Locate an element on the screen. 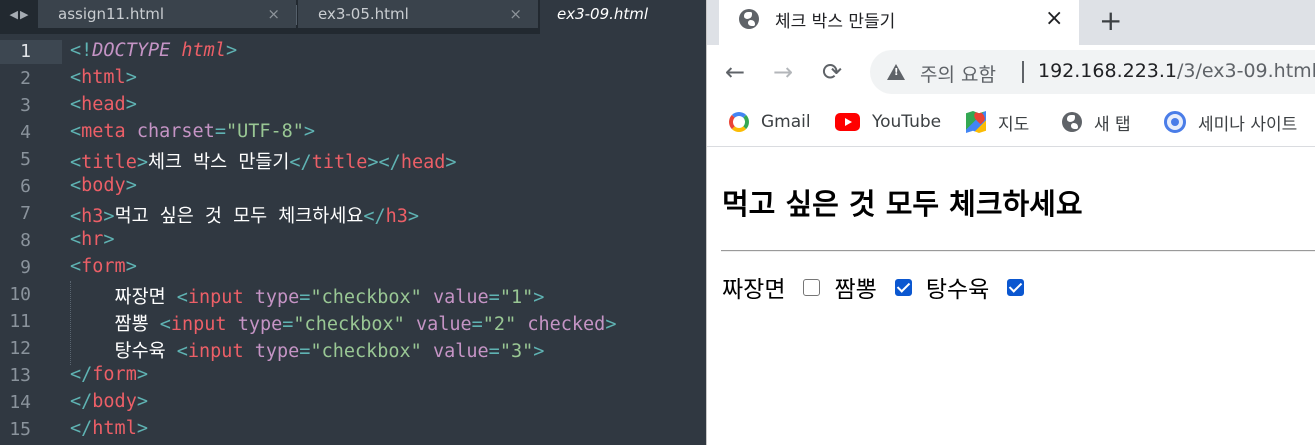 The width and height of the screenshot is (1315, 445). code-text: <body> is located at coordinates (103, 185).